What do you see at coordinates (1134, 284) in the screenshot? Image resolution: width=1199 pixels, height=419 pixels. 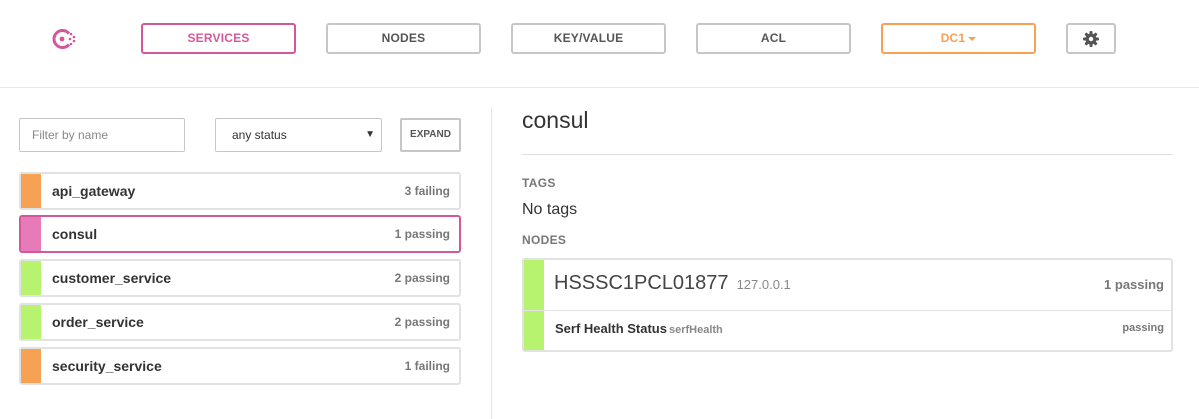 I see `node-status: 1 passing` at bounding box center [1134, 284].